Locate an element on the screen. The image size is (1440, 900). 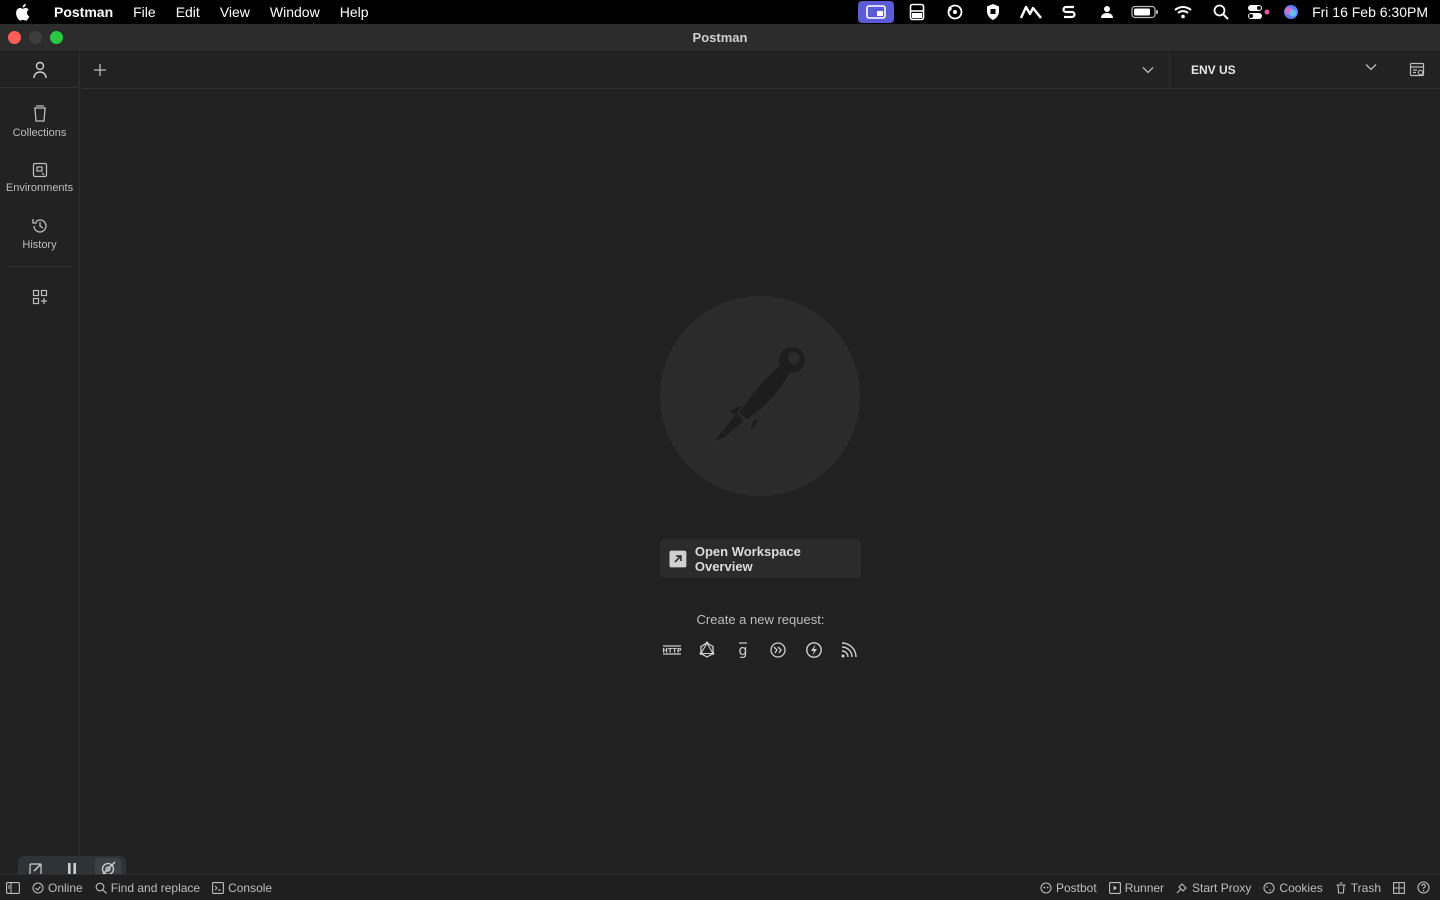
grpc-icon: g is located at coordinates (743, 650).